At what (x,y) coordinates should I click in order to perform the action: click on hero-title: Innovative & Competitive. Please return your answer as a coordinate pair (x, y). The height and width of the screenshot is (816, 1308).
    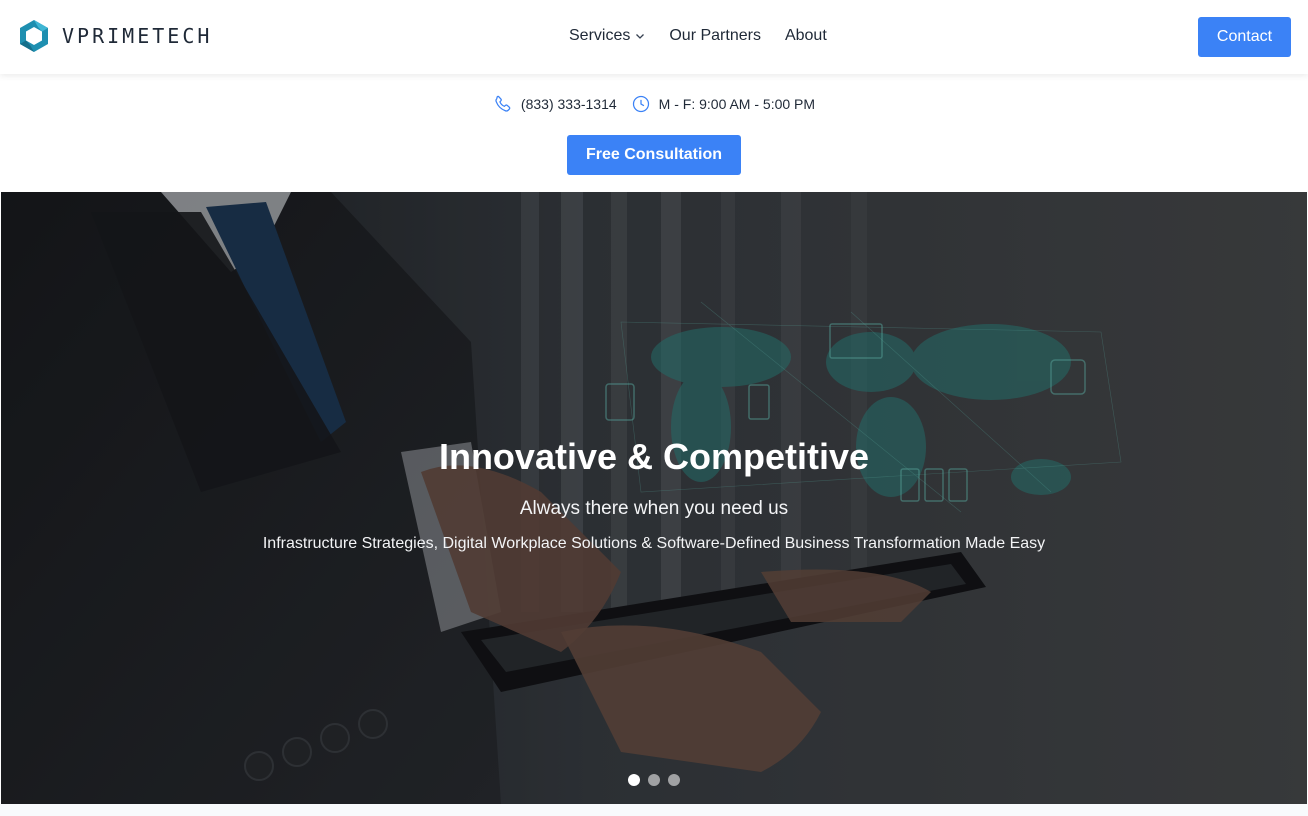
    Looking at the image, I should click on (654, 456).